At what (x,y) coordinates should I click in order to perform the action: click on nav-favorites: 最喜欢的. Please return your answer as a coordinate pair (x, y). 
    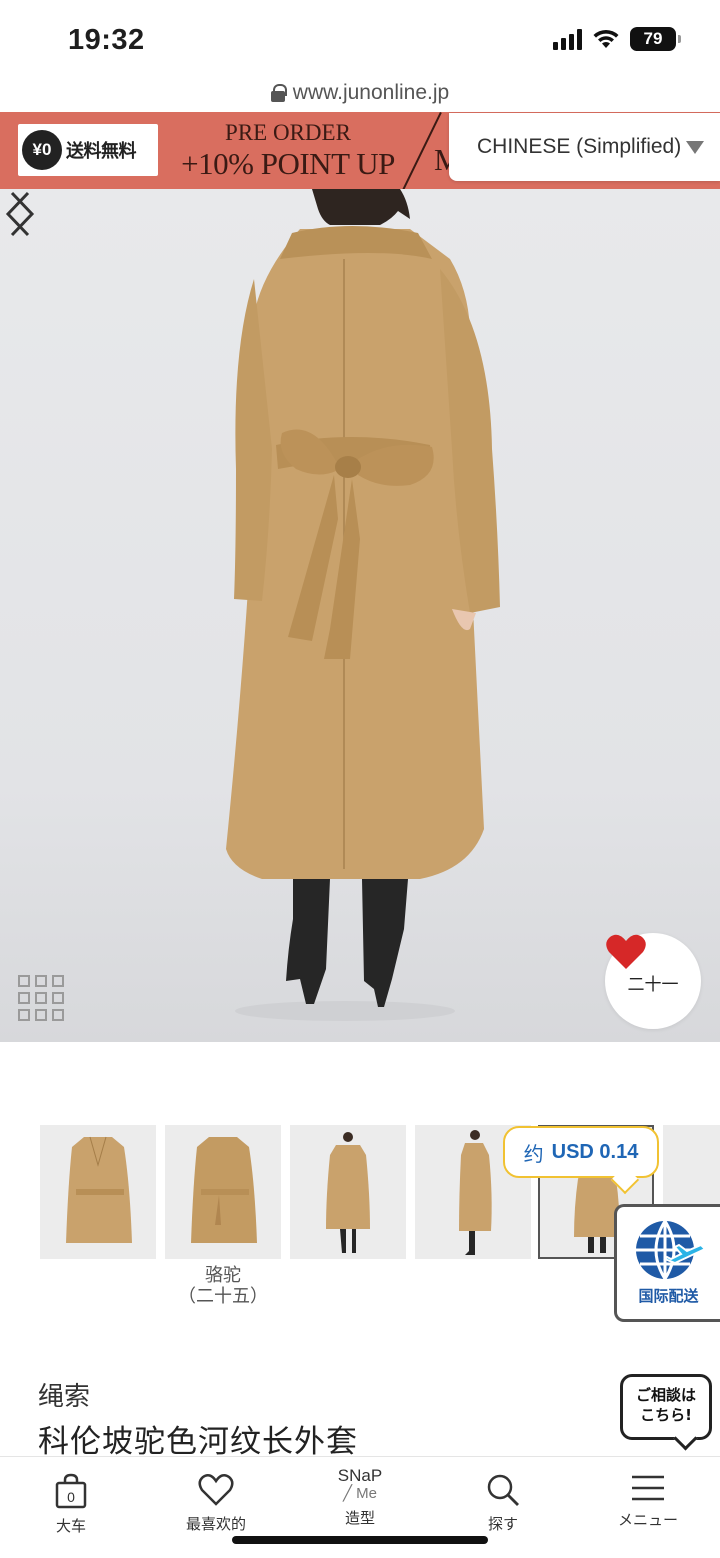
    Looking at the image, I should click on (216, 1503).